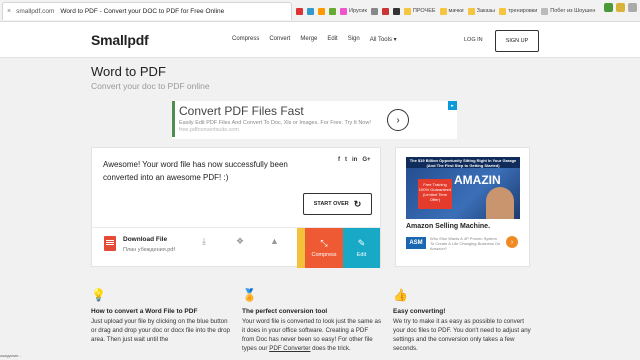  What do you see at coordinates (332, 39) in the screenshot?
I see `nav-edit: Edit` at bounding box center [332, 39].